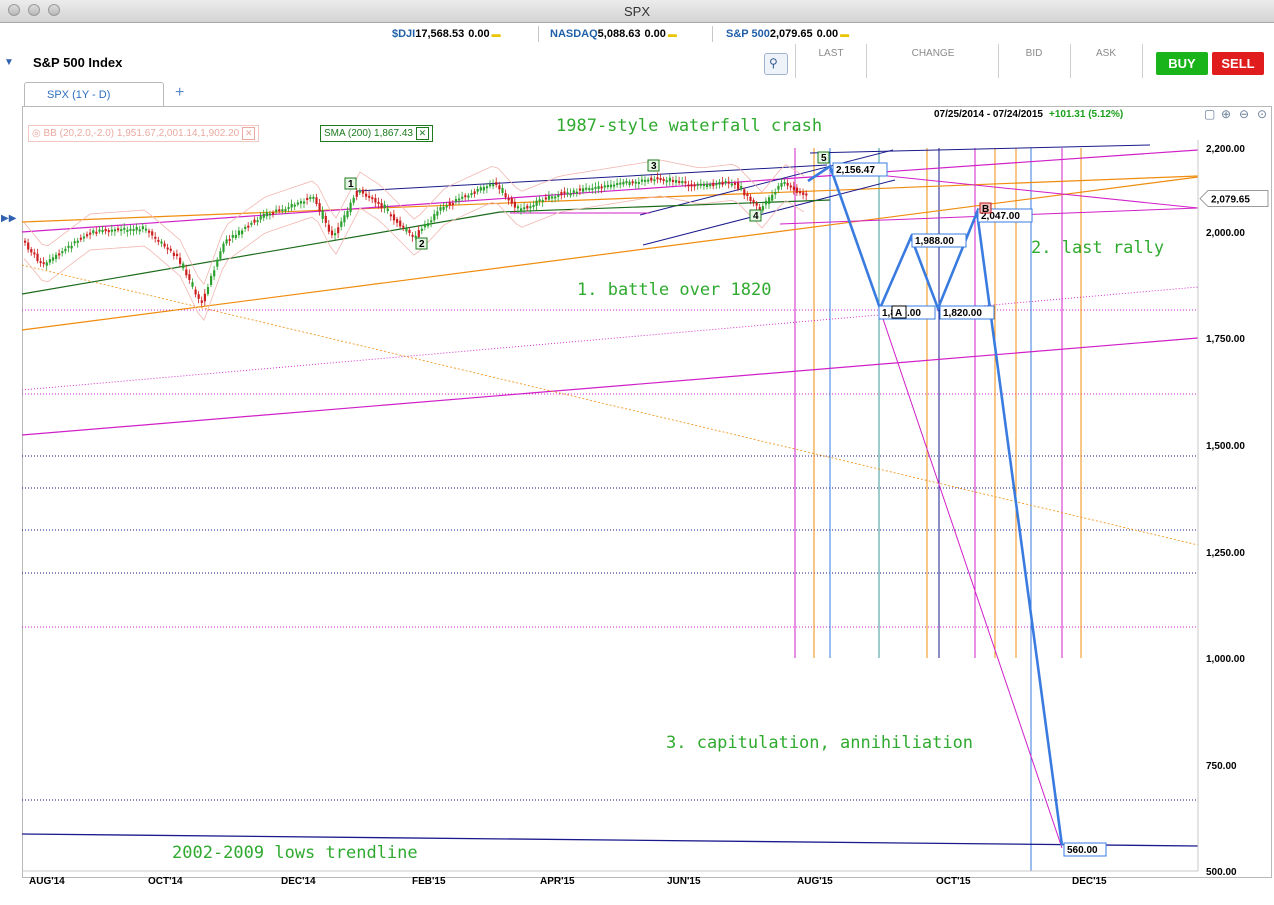  I want to click on price-label: 1,988.00, so click(934, 241).